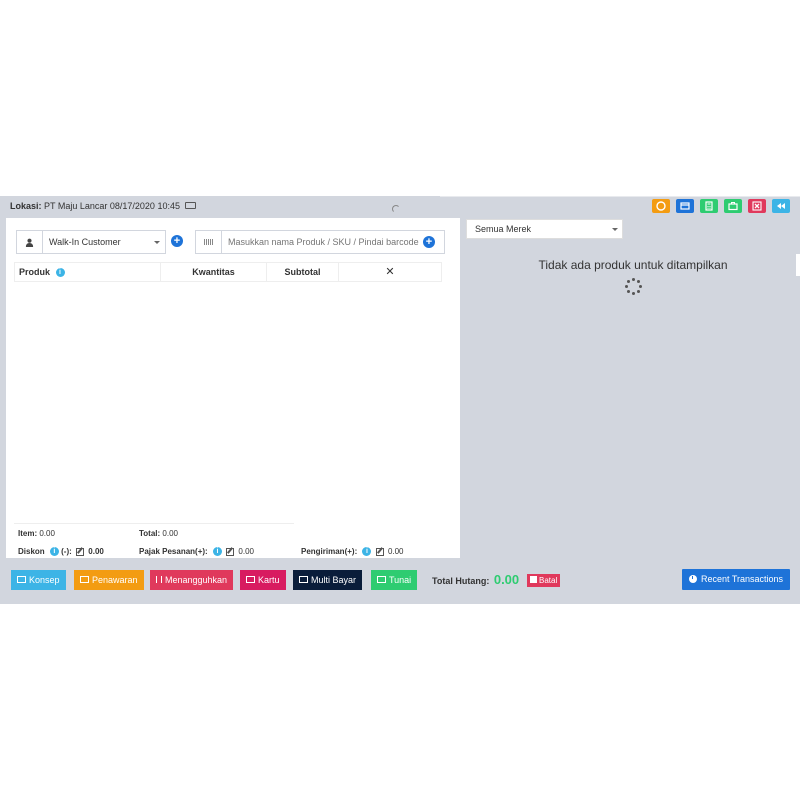  I want to click on top-strip, so click(620, 196).